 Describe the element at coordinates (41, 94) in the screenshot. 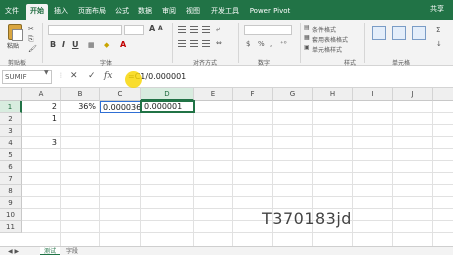

I see `column-header-a: A` at that location.